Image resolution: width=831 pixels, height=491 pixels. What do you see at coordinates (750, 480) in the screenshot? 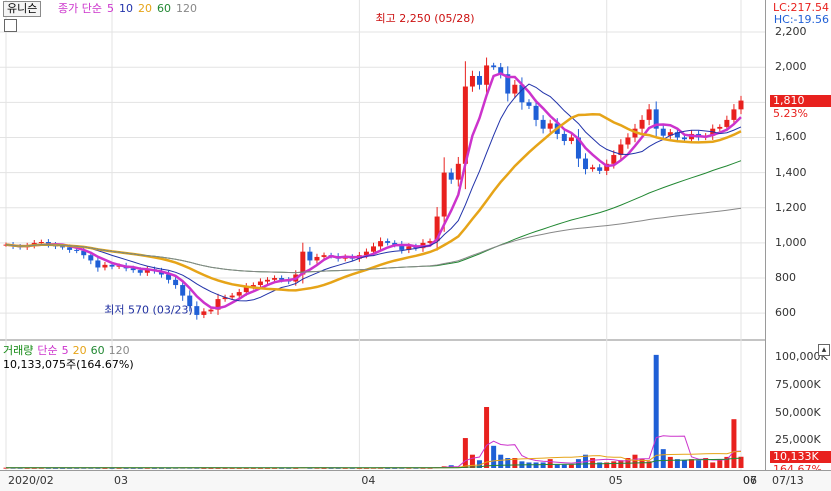
I see `time-tick: 07` at bounding box center [750, 480].